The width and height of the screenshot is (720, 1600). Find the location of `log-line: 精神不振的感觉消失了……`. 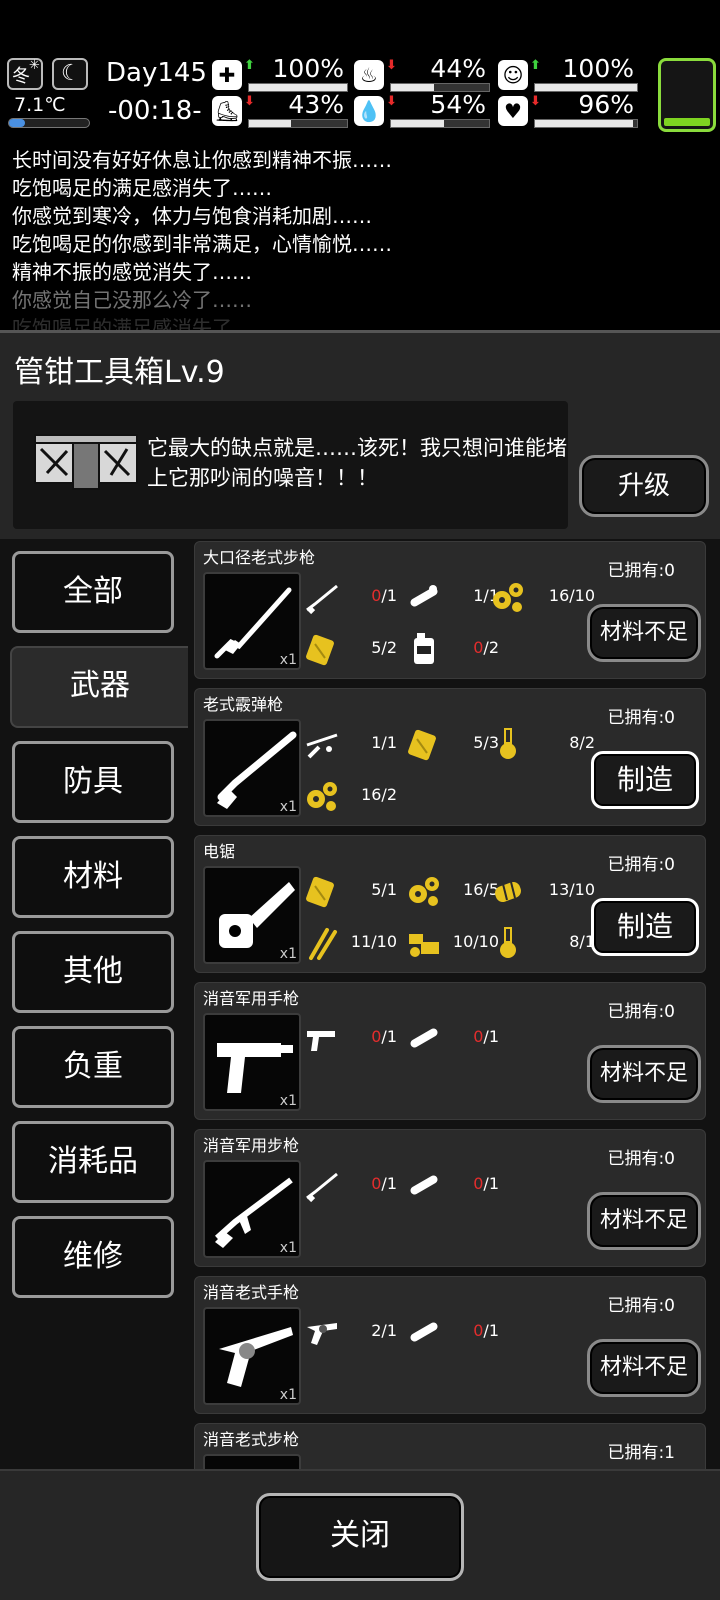

log-line: 精神不振的感觉消失了…… is located at coordinates (132, 272).